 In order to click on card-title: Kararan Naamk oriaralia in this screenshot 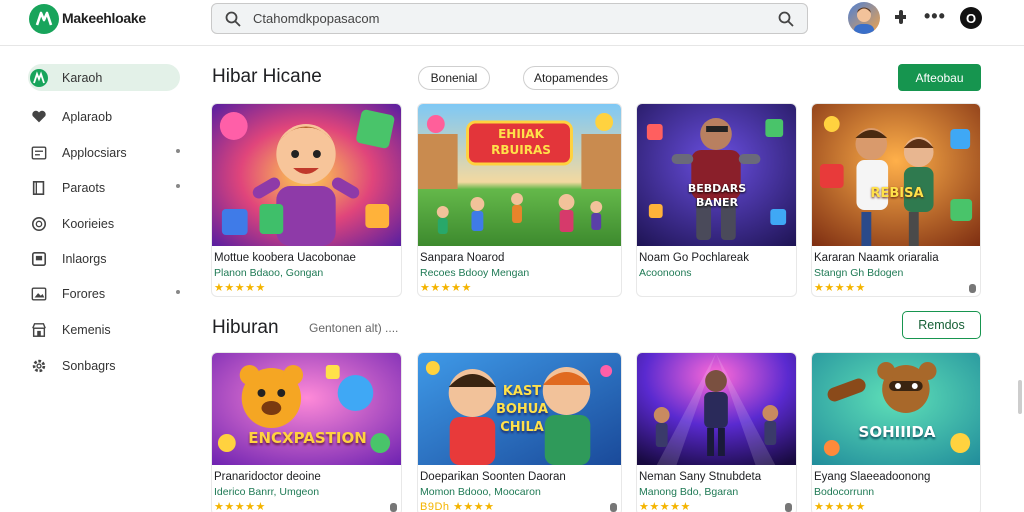, I will do `click(876, 258)`.